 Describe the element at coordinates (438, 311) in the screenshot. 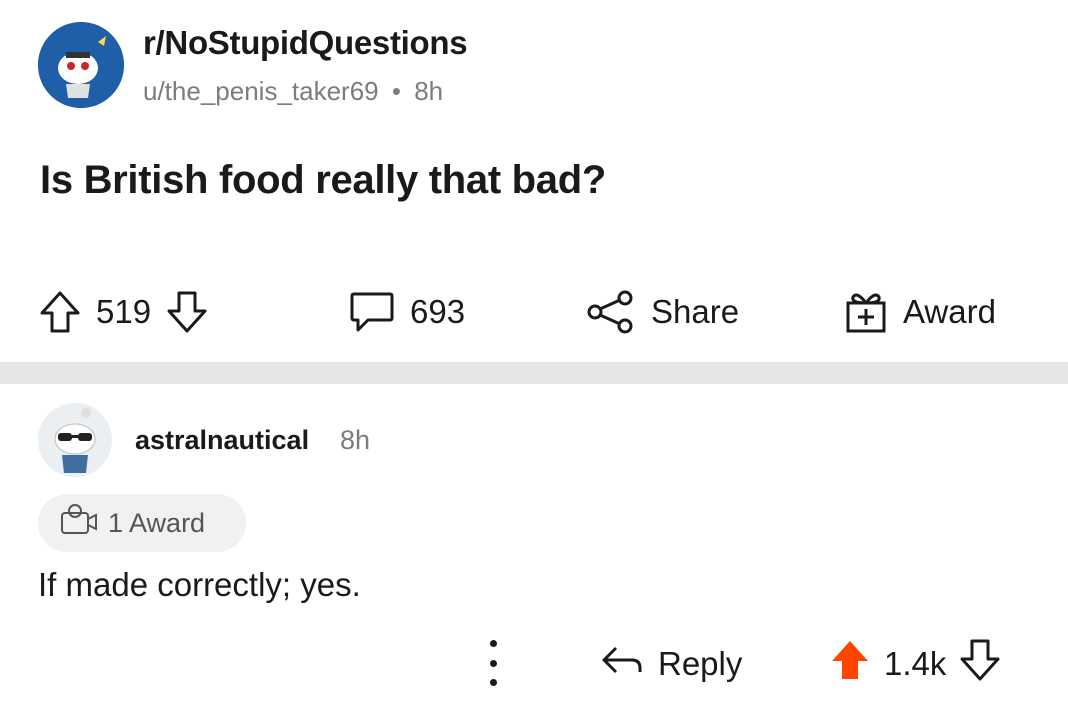

I see `comment-count: 693` at that location.